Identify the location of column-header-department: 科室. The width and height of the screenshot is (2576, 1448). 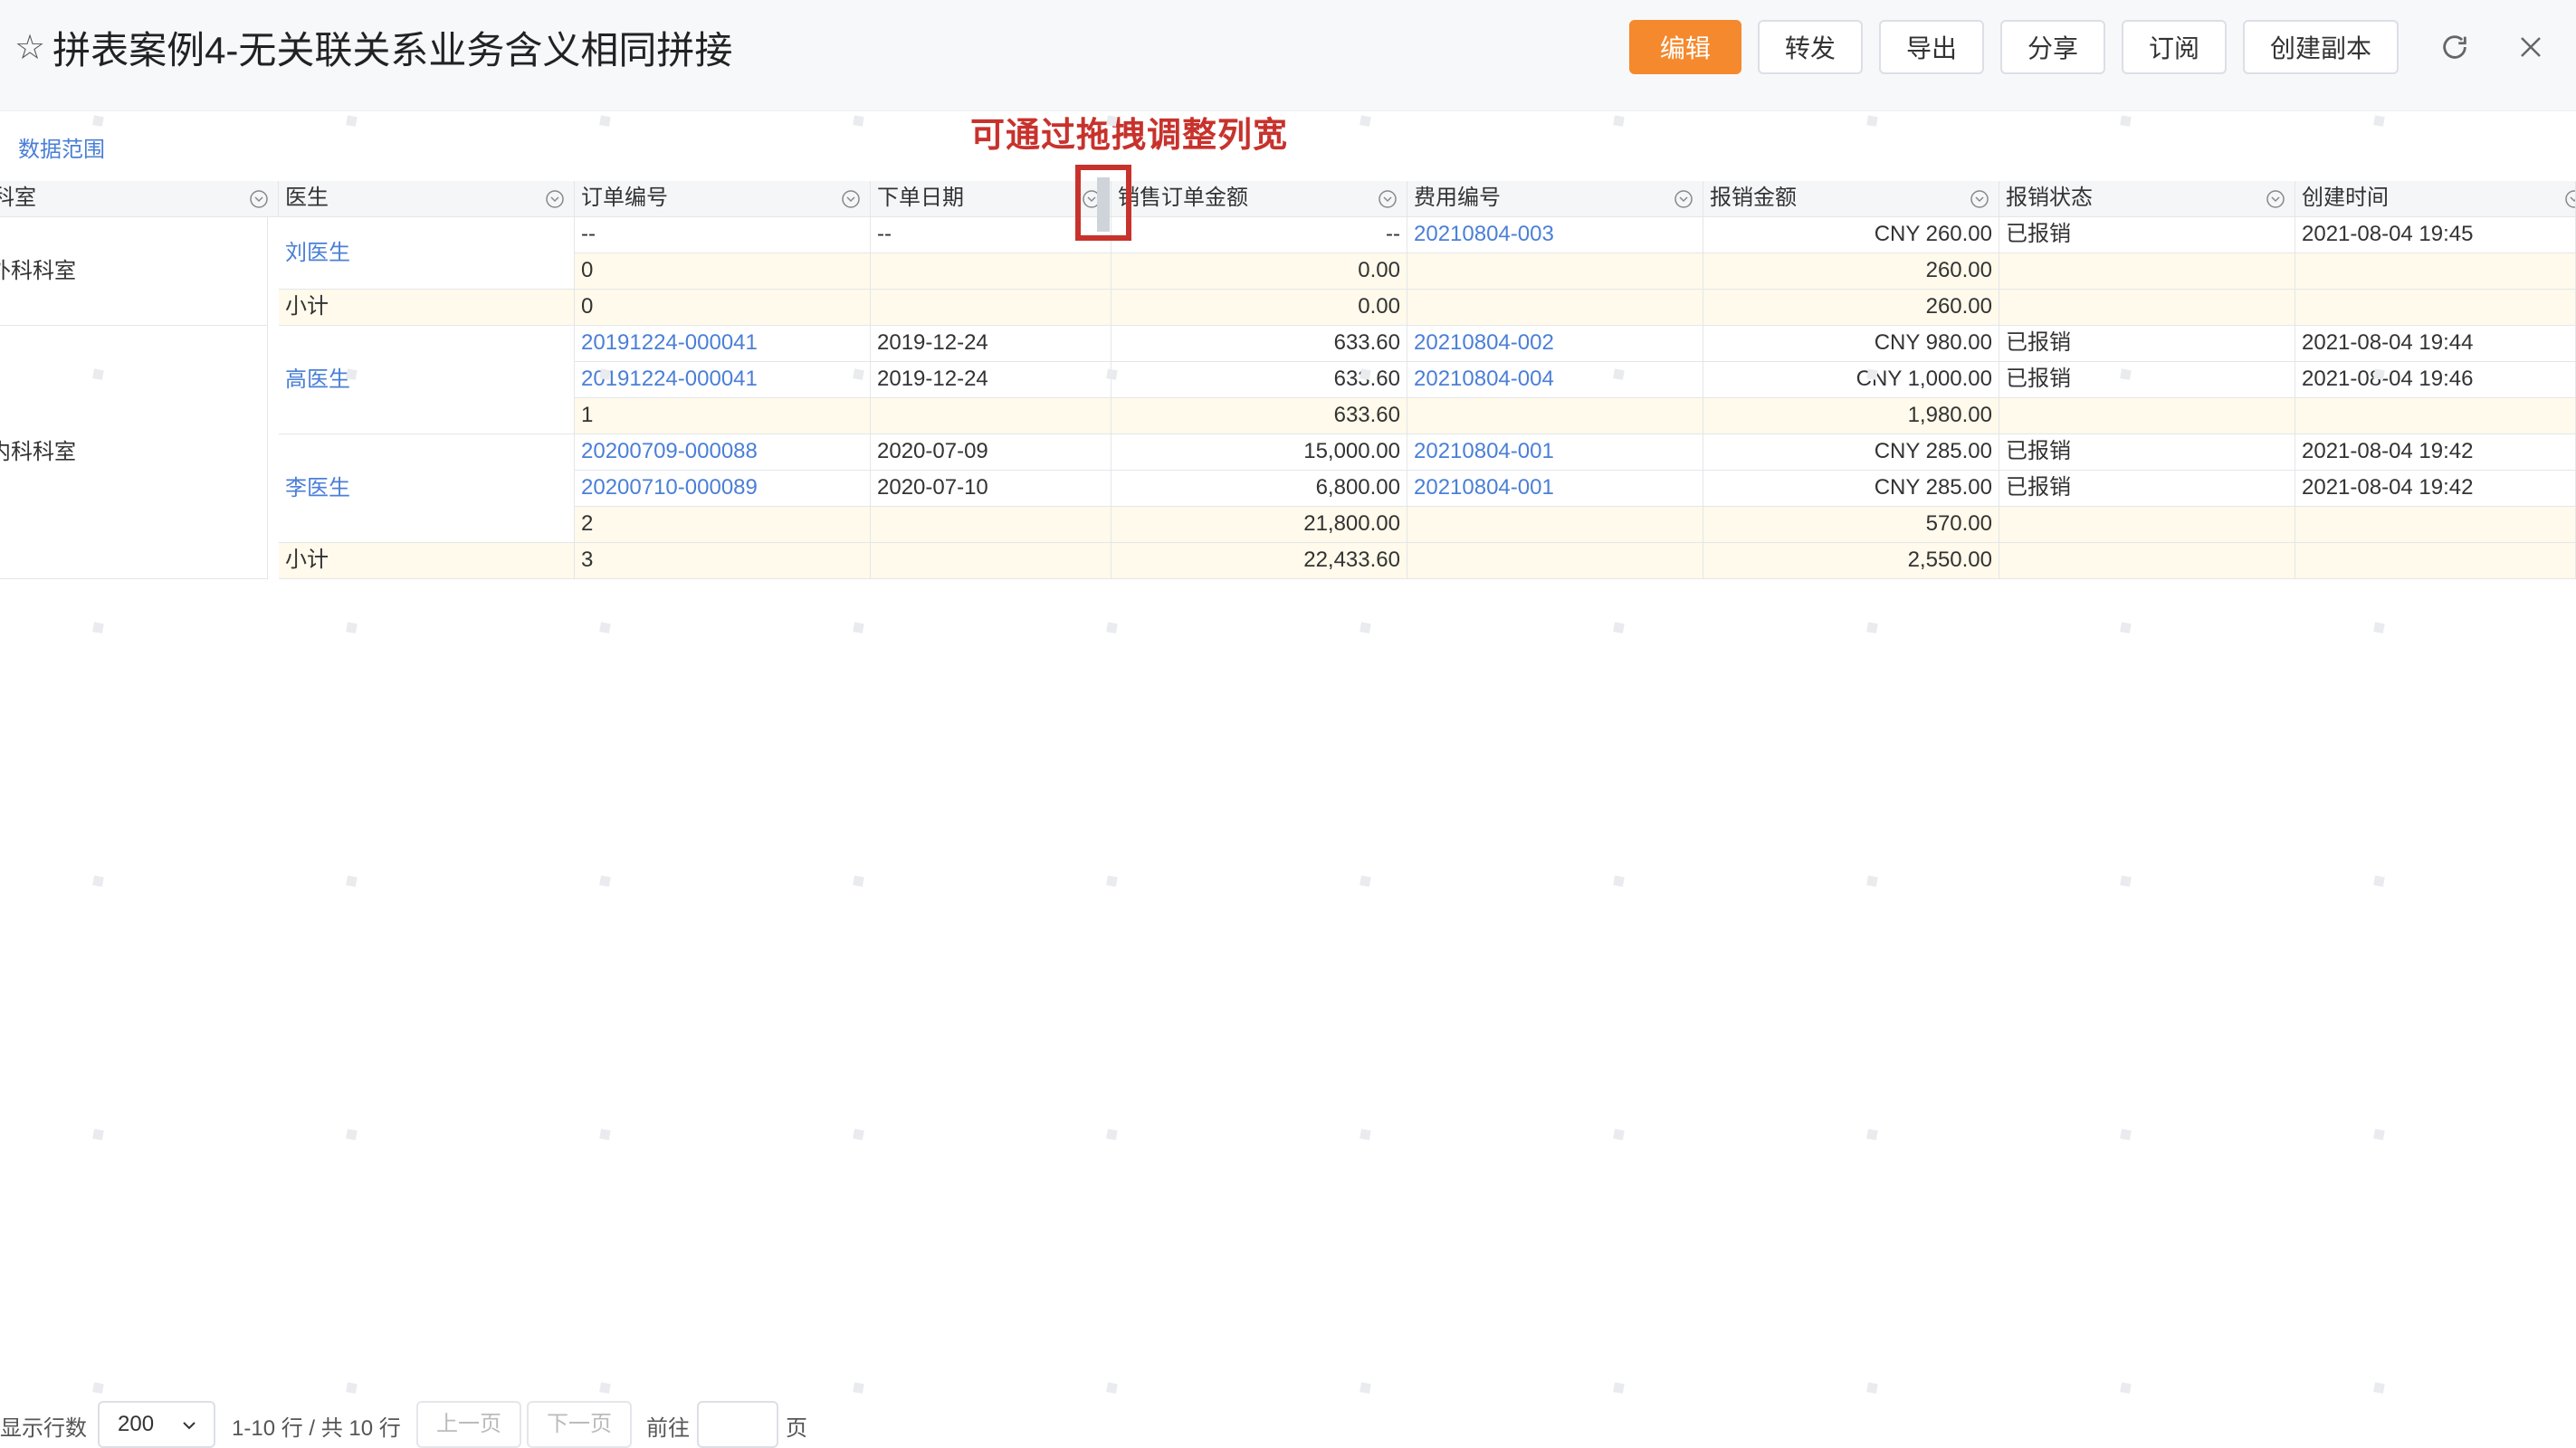
(139, 199).